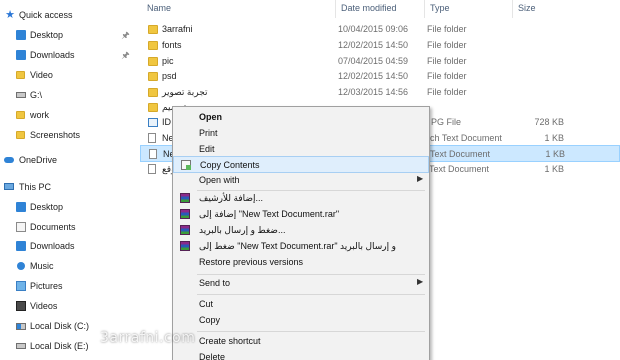 The height and width of the screenshot is (360, 620). Describe the element at coordinates (301, 341) in the screenshot. I see `menu-item-create-shortcut: Create shortcut` at that location.